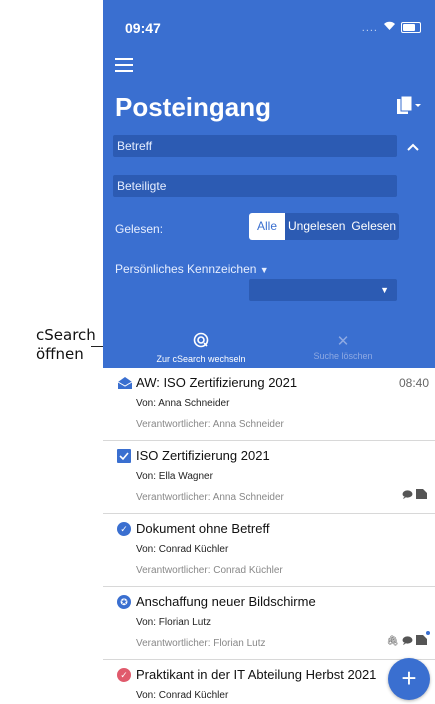 The image size is (435, 704). Describe the element at coordinates (413, 383) in the screenshot. I see `message-time: 08:40` at that location.